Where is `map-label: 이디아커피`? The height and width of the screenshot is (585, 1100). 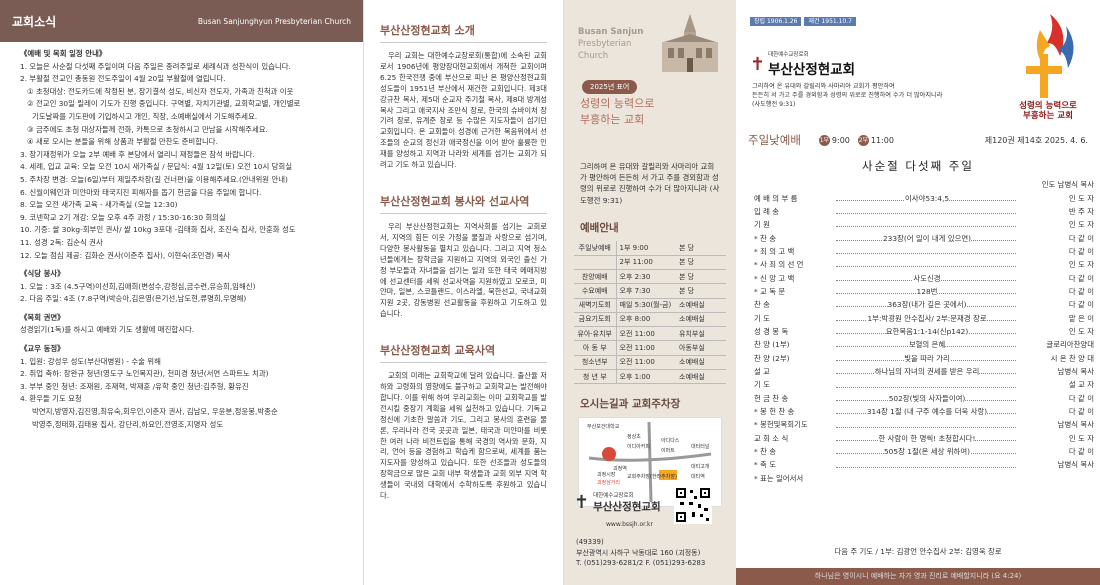 map-label: 이디아커피 is located at coordinates (638, 446).